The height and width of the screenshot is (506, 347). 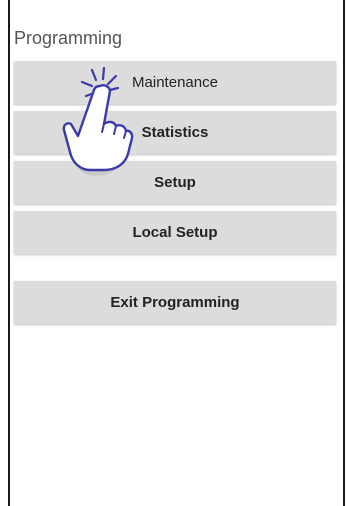 I want to click on statistics-button-label: Statistics, so click(x=175, y=132).